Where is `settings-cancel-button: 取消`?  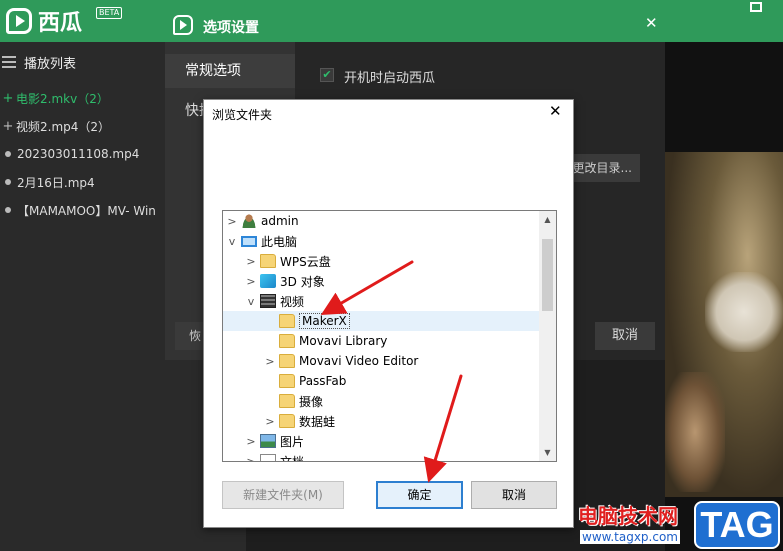 settings-cancel-button: 取消 is located at coordinates (625, 336).